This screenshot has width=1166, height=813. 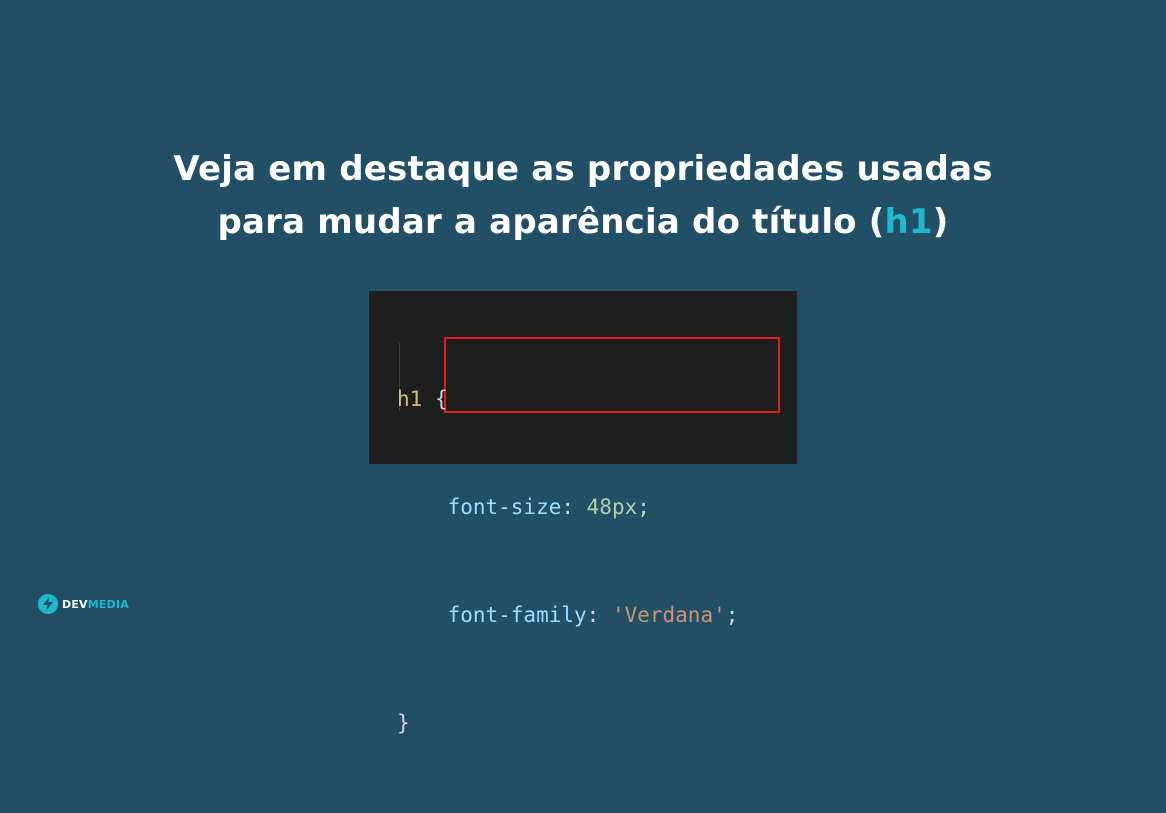 I want to click on logo-wordmark: DEVMEDIA, so click(x=95, y=604).